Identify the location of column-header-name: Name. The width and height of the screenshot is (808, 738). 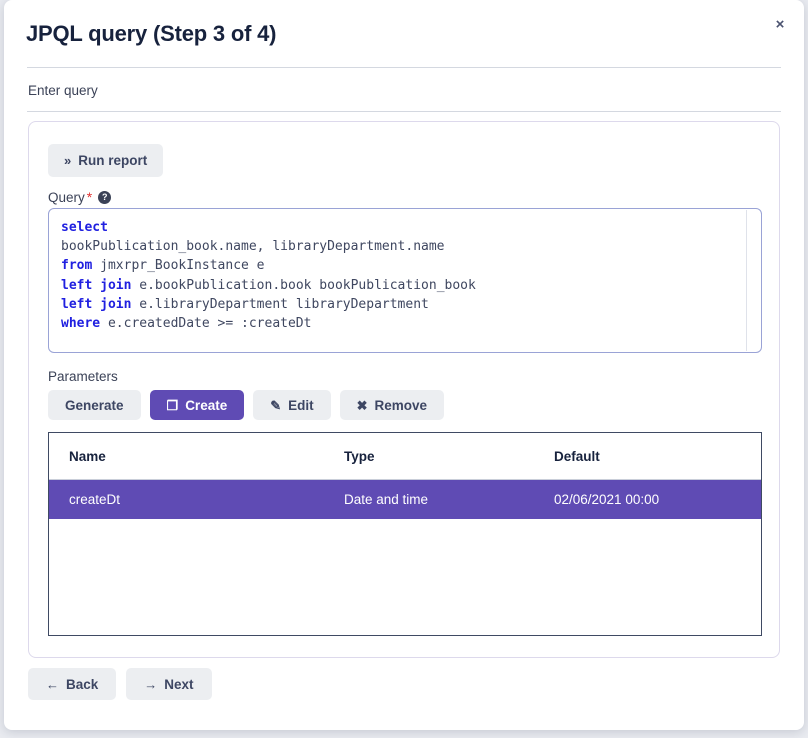
(196, 456).